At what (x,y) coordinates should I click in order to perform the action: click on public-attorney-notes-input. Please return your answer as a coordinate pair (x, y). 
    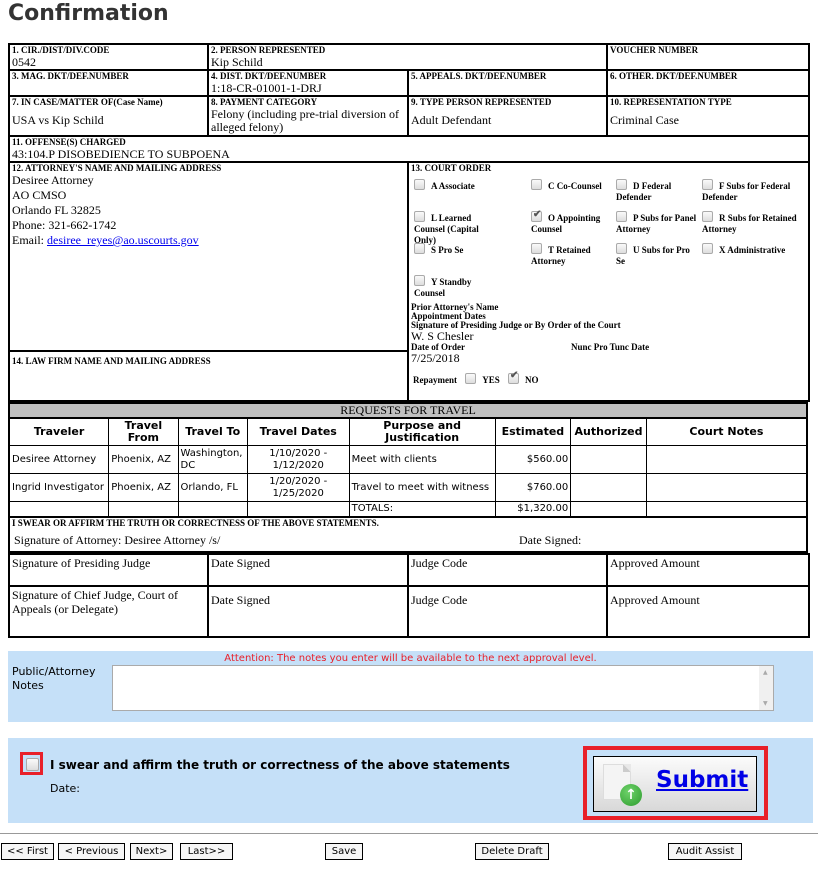
    Looking at the image, I should click on (443, 688).